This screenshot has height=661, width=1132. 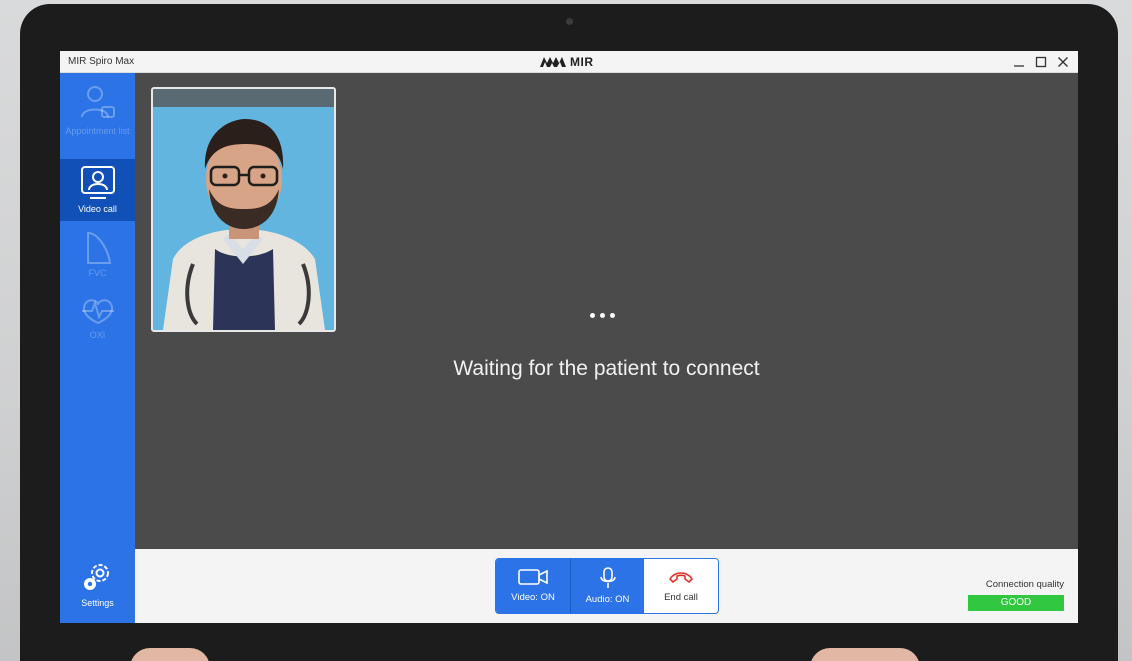 I want to click on call-status-text: Waiting for the patient to connect, so click(x=606, y=368).